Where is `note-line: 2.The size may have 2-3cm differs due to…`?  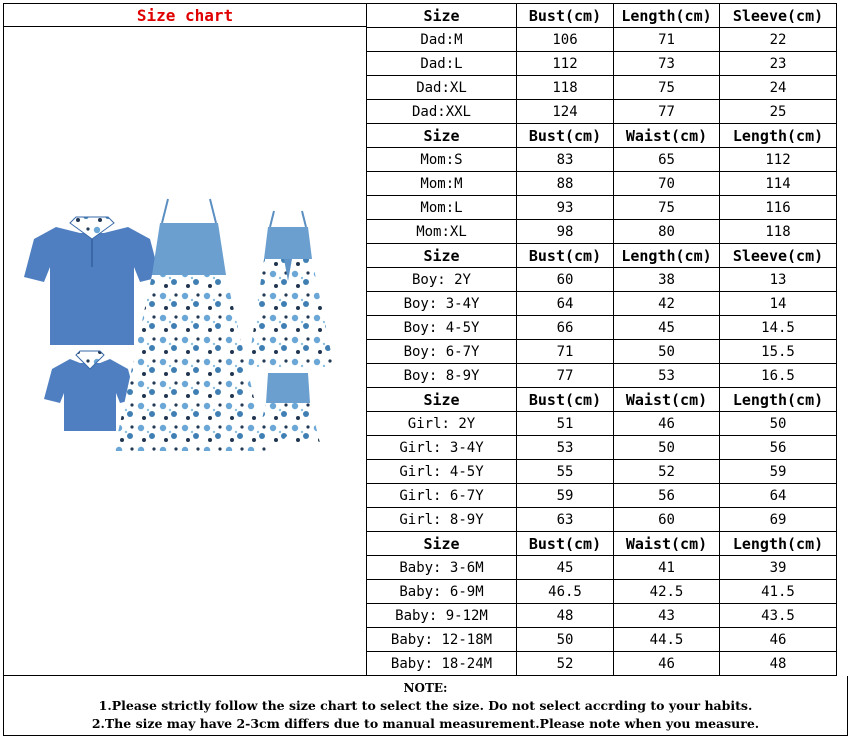 note-line: 2.The size may have 2-3cm differs due to… is located at coordinates (425, 723).